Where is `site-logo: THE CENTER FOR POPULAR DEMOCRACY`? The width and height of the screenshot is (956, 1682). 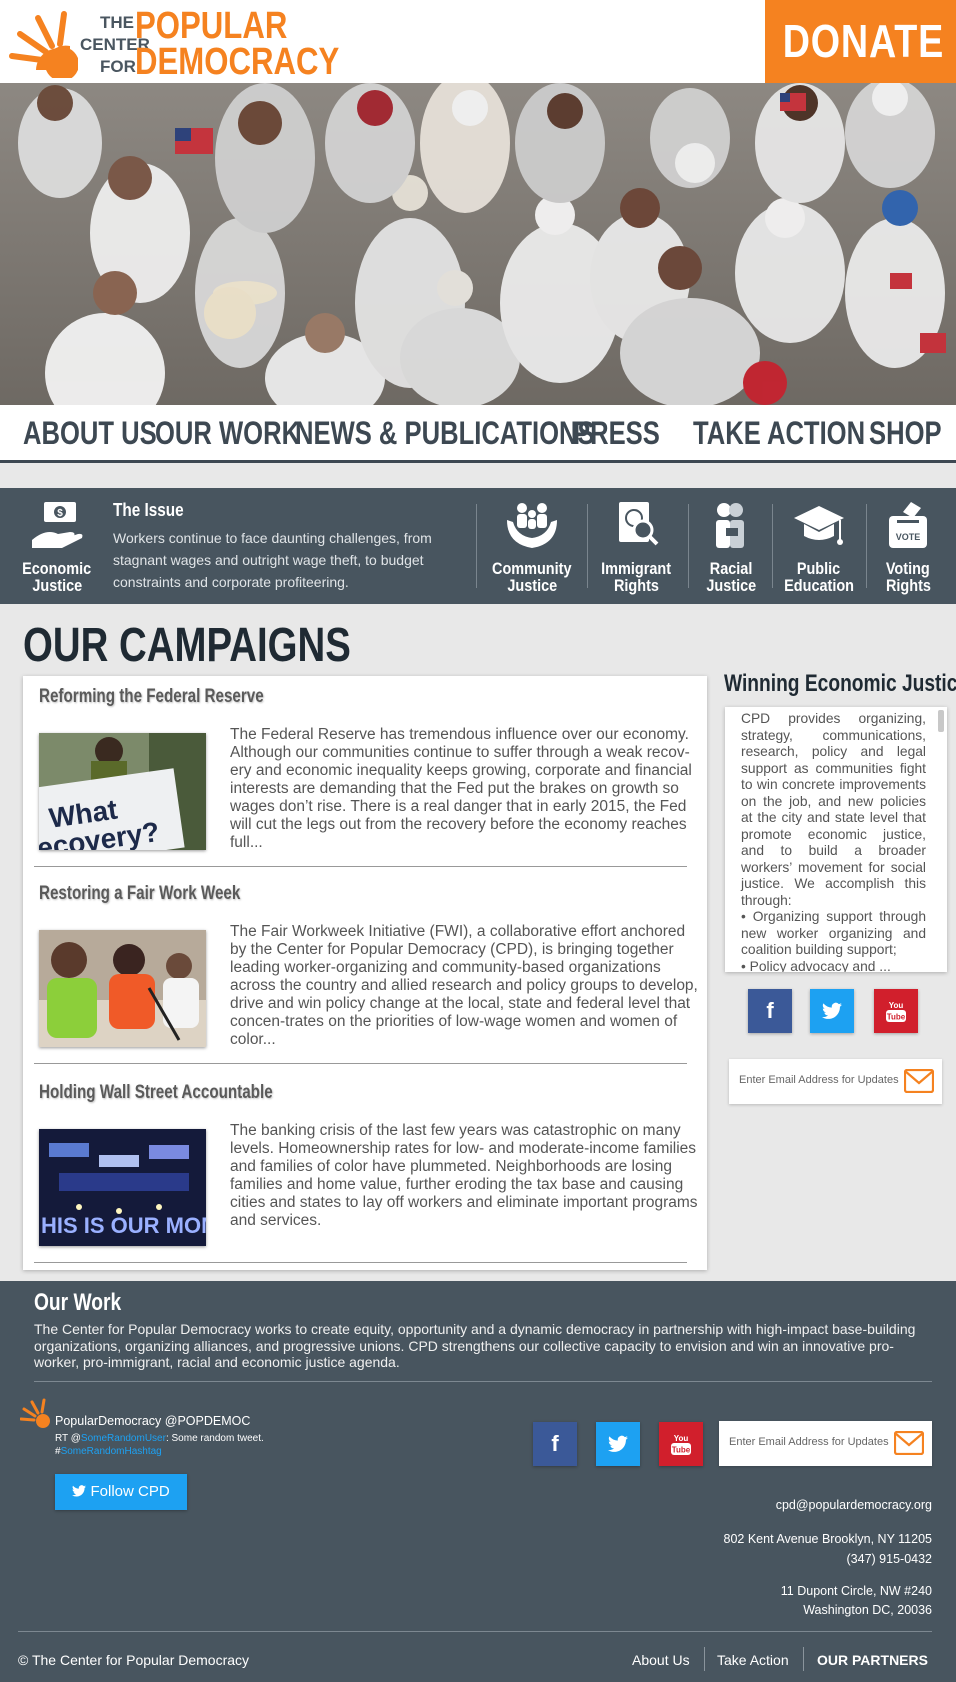
site-logo: THE CENTER FOR POPULAR DEMOCRACY is located at coordinates (173, 44).